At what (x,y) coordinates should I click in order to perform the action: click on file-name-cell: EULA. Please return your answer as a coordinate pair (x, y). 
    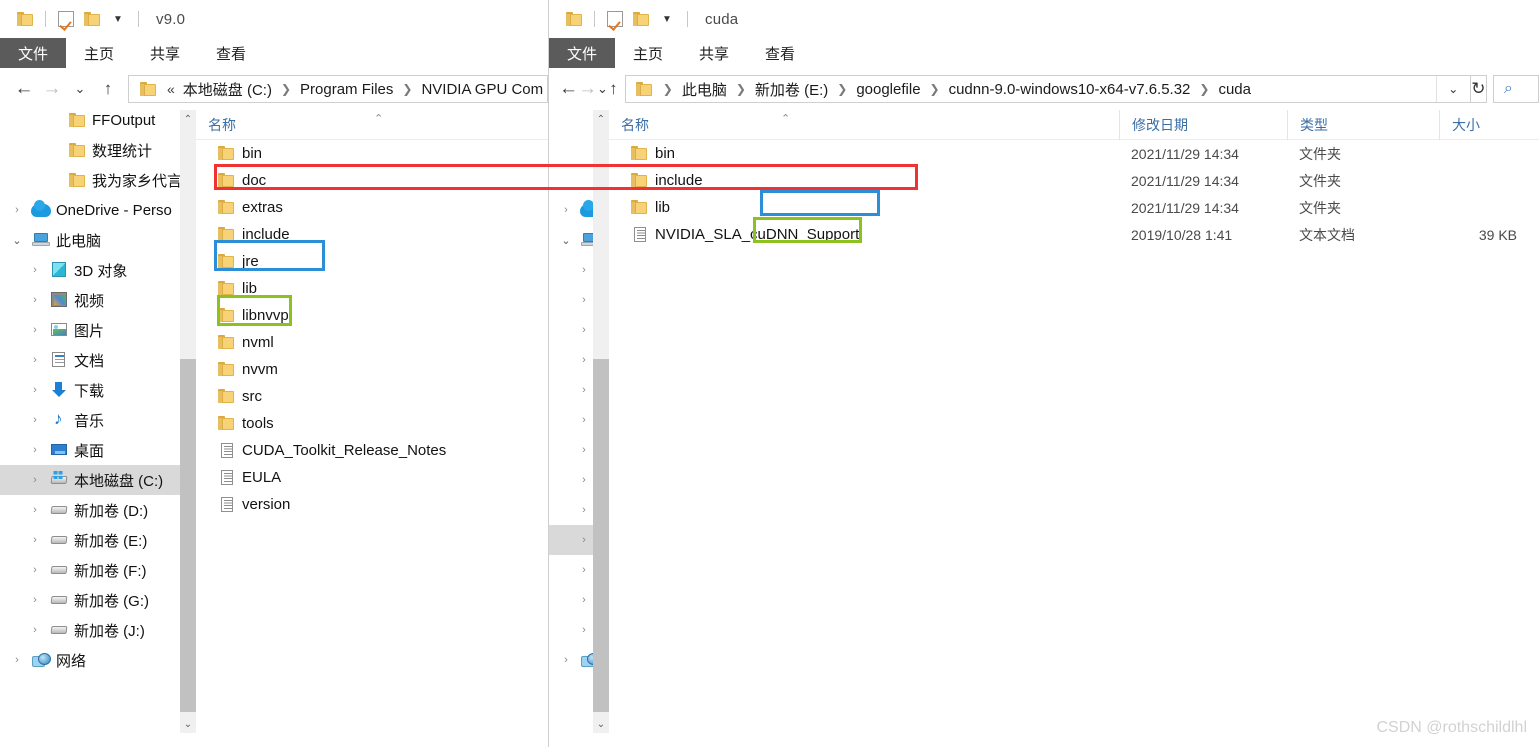
    Looking at the image, I should click on (372, 477).